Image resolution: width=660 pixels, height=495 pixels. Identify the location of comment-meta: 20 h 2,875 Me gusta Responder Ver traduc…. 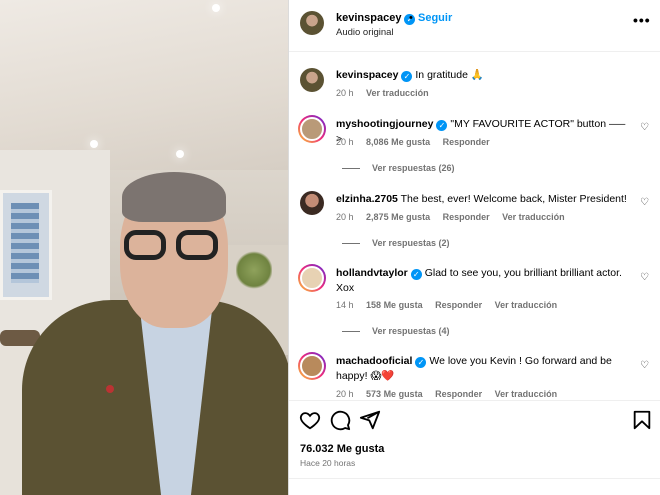
(455, 217).